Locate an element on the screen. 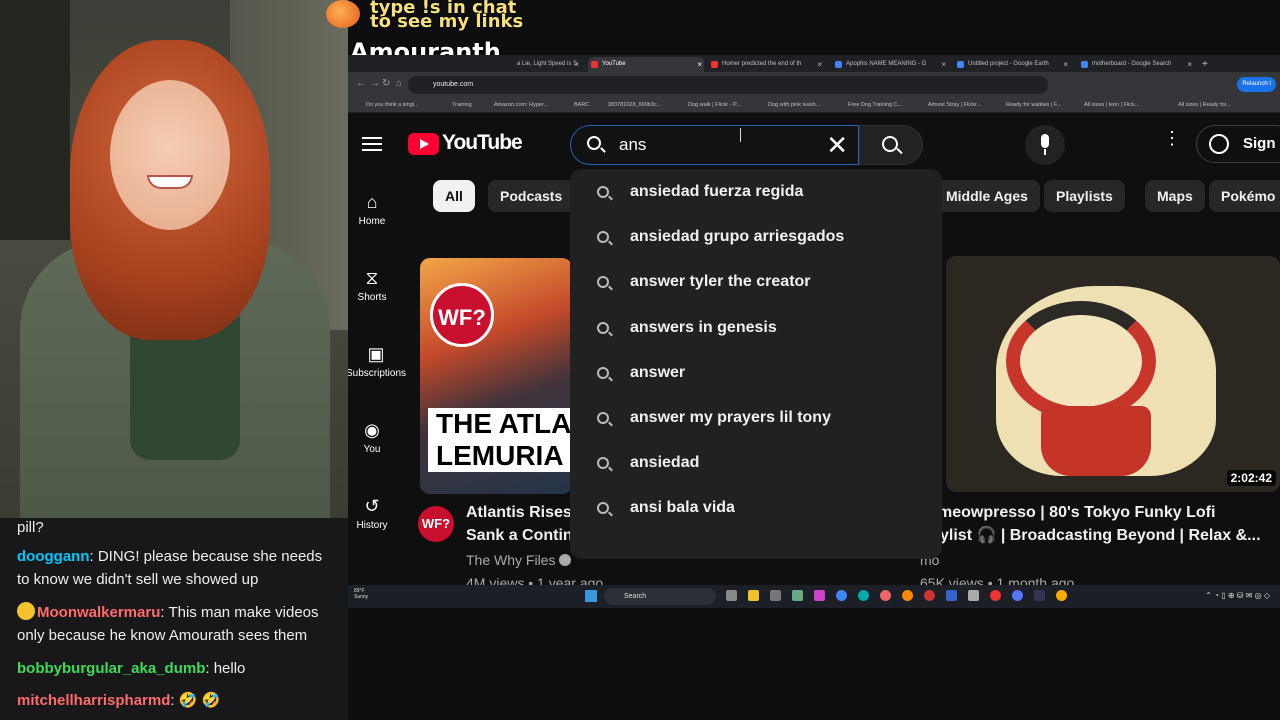 This screenshot has width=1280, height=720. verified-icon is located at coordinates (565, 560).